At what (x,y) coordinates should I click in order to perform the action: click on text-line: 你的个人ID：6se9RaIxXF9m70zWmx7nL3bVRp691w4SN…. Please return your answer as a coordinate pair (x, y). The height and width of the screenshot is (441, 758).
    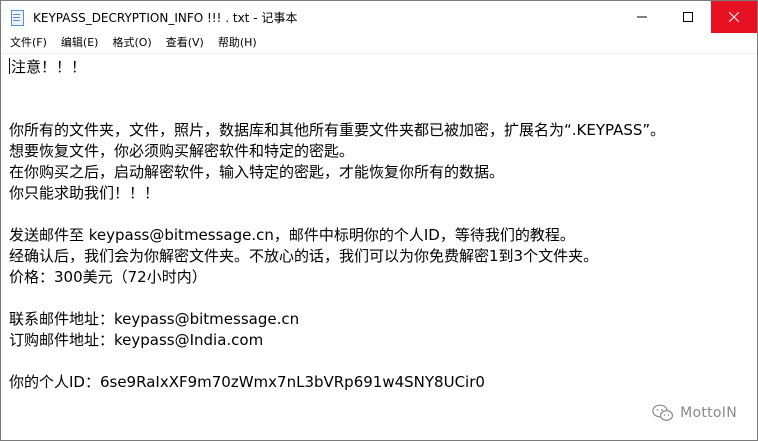
    Looking at the image, I should click on (247, 382).